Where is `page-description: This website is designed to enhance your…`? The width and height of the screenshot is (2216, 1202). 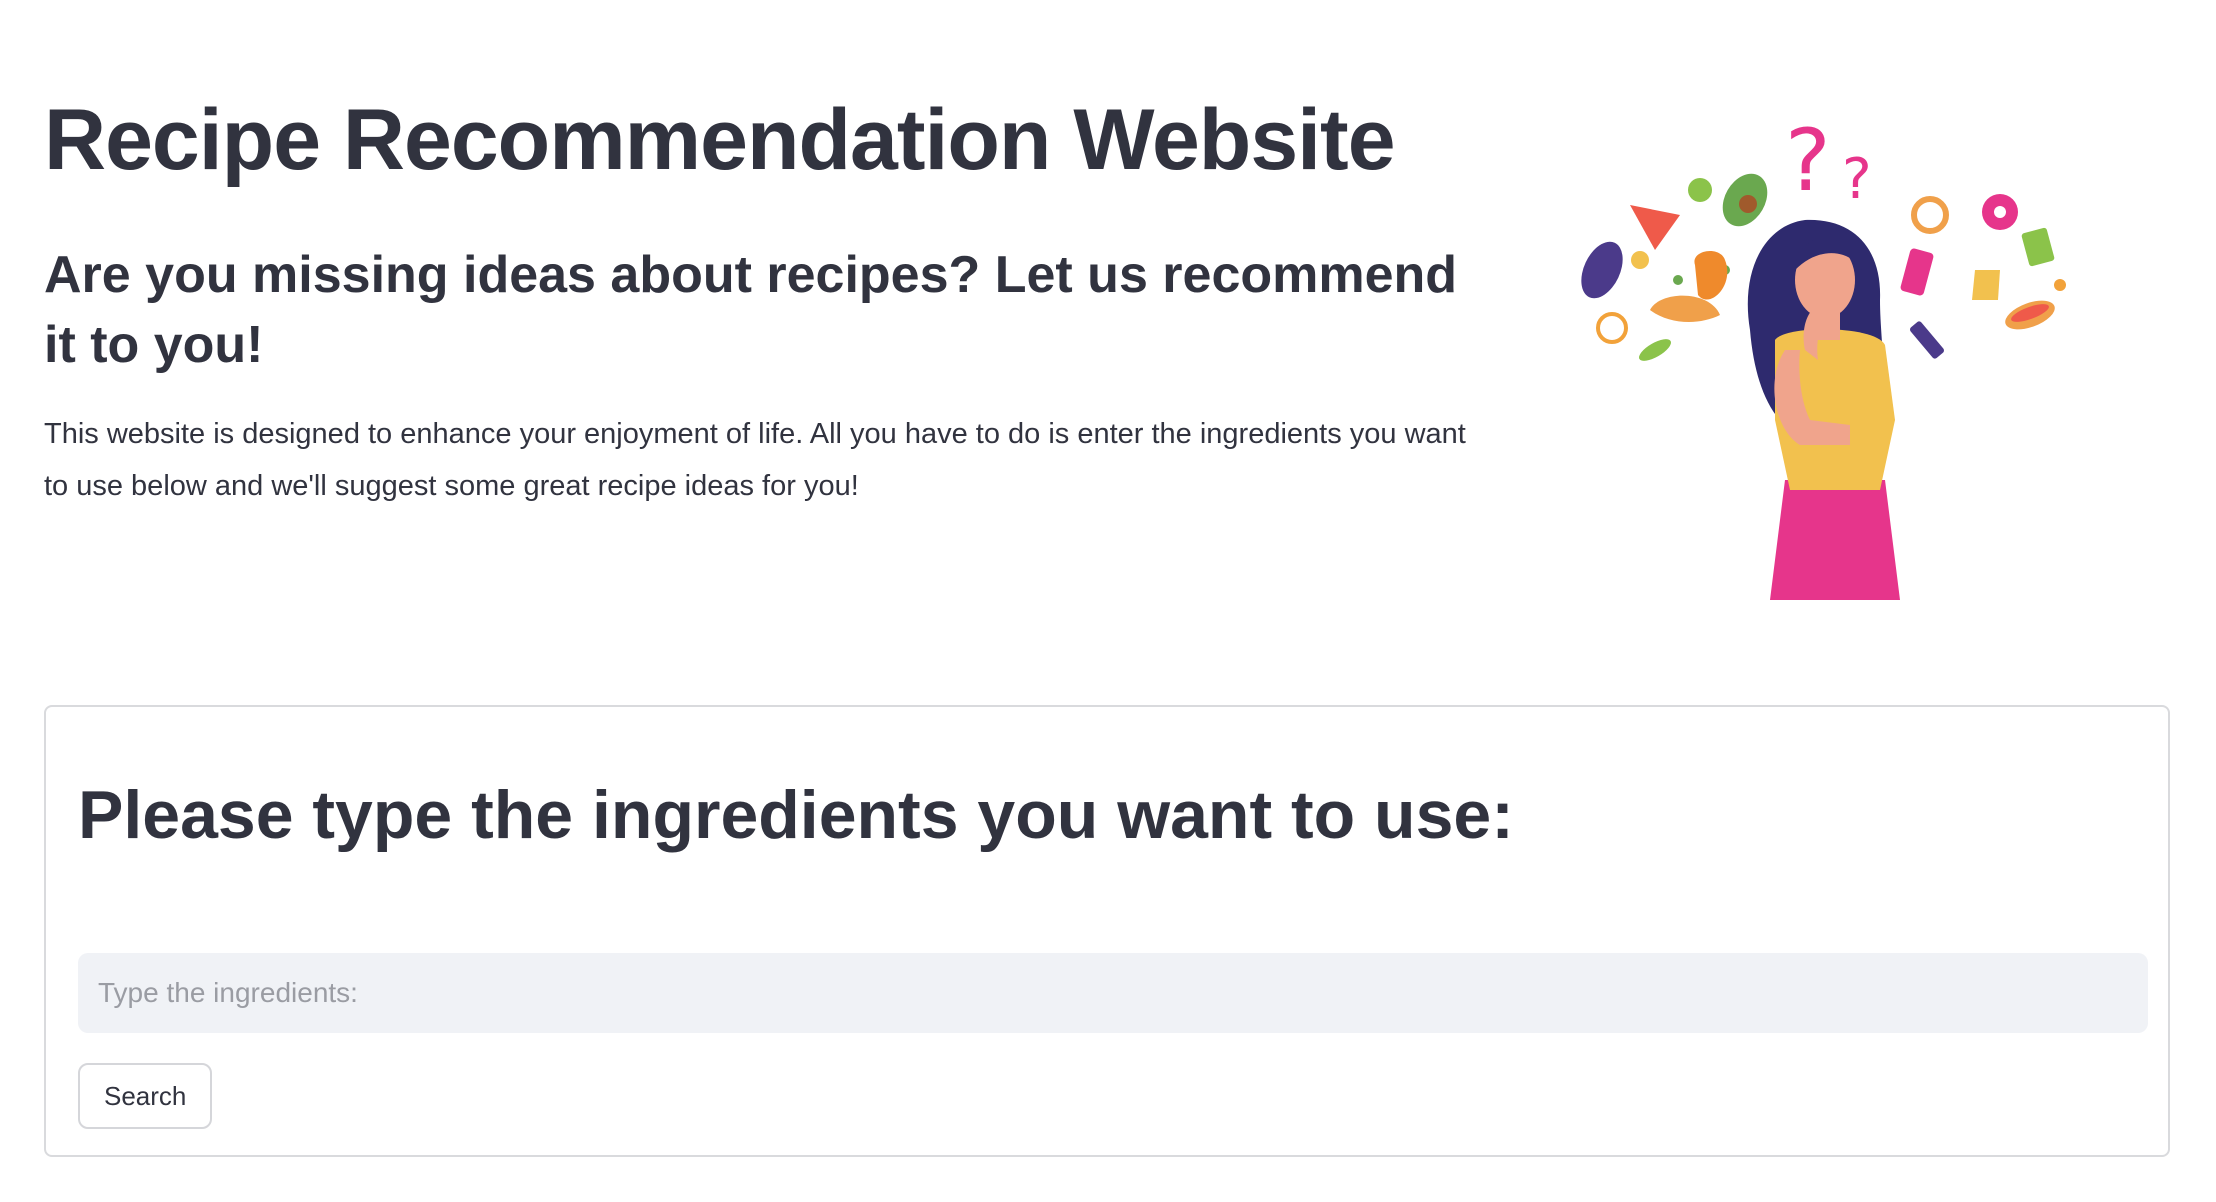
page-description: This website is designed to enhance your… is located at coordinates (755, 460).